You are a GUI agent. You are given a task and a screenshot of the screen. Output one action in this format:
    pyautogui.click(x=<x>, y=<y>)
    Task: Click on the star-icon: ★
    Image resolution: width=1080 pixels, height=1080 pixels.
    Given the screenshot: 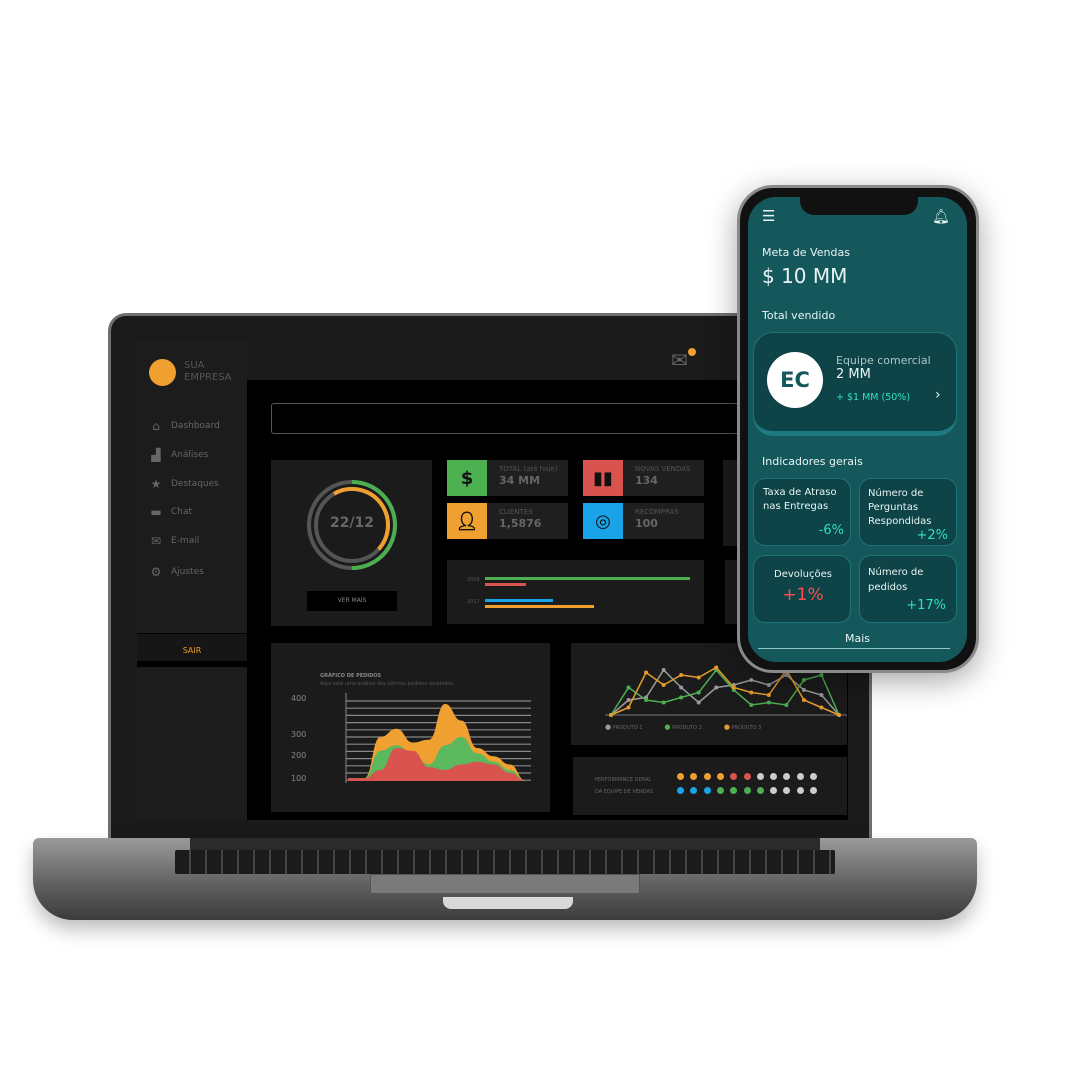 What is the action you would take?
    pyautogui.click(x=156, y=484)
    